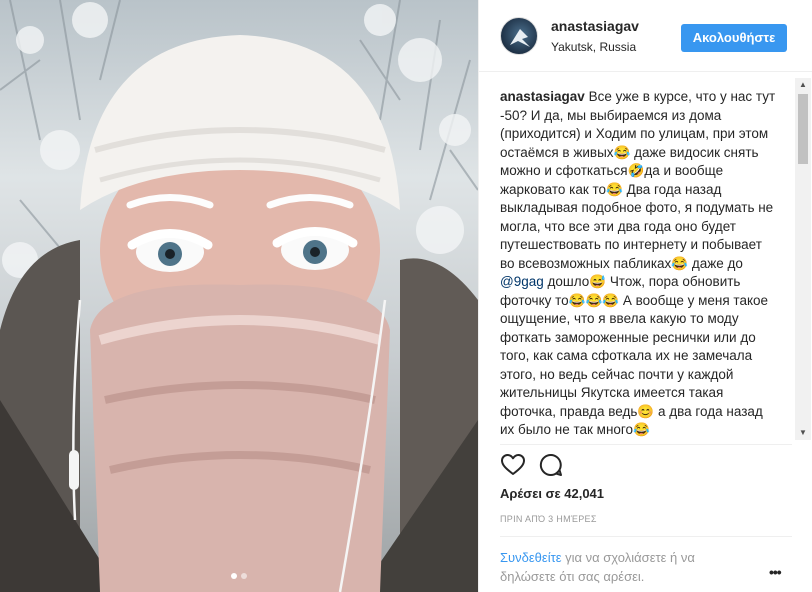  What do you see at coordinates (551, 467) in the screenshot?
I see `comment-icon` at bounding box center [551, 467].